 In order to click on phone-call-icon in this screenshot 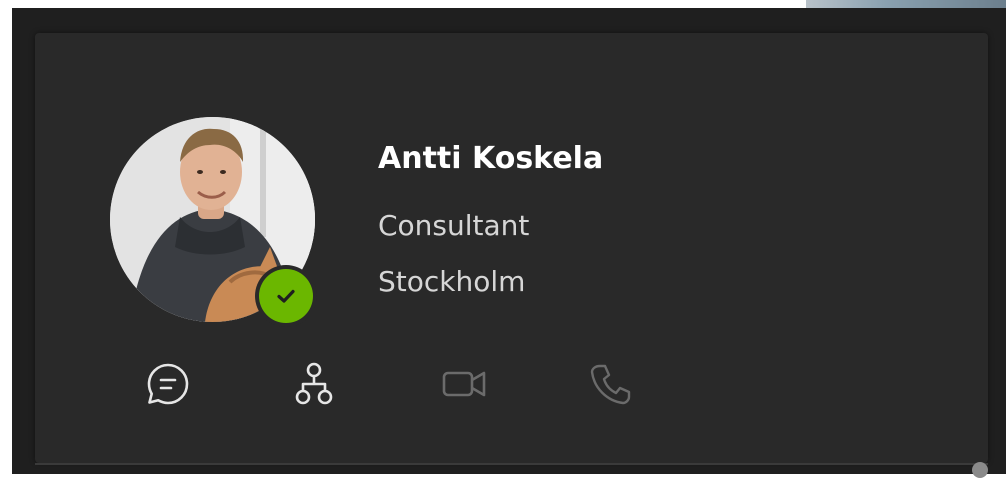, I will do `click(610, 384)`.